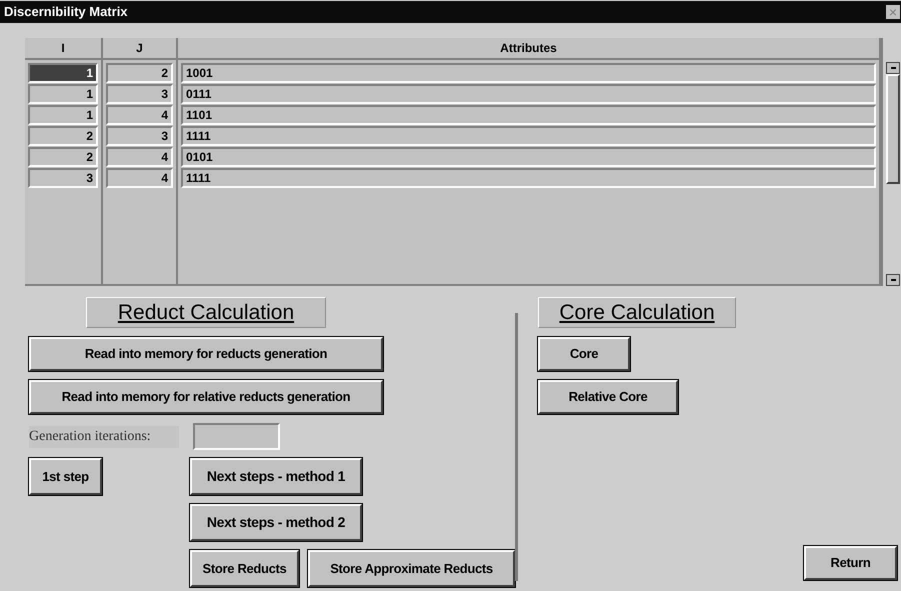 The width and height of the screenshot is (901, 591). What do you see at coordinates (528, 73) in the screenshot?
I see `table-cell: 1001` at bounding box center [528, 73].